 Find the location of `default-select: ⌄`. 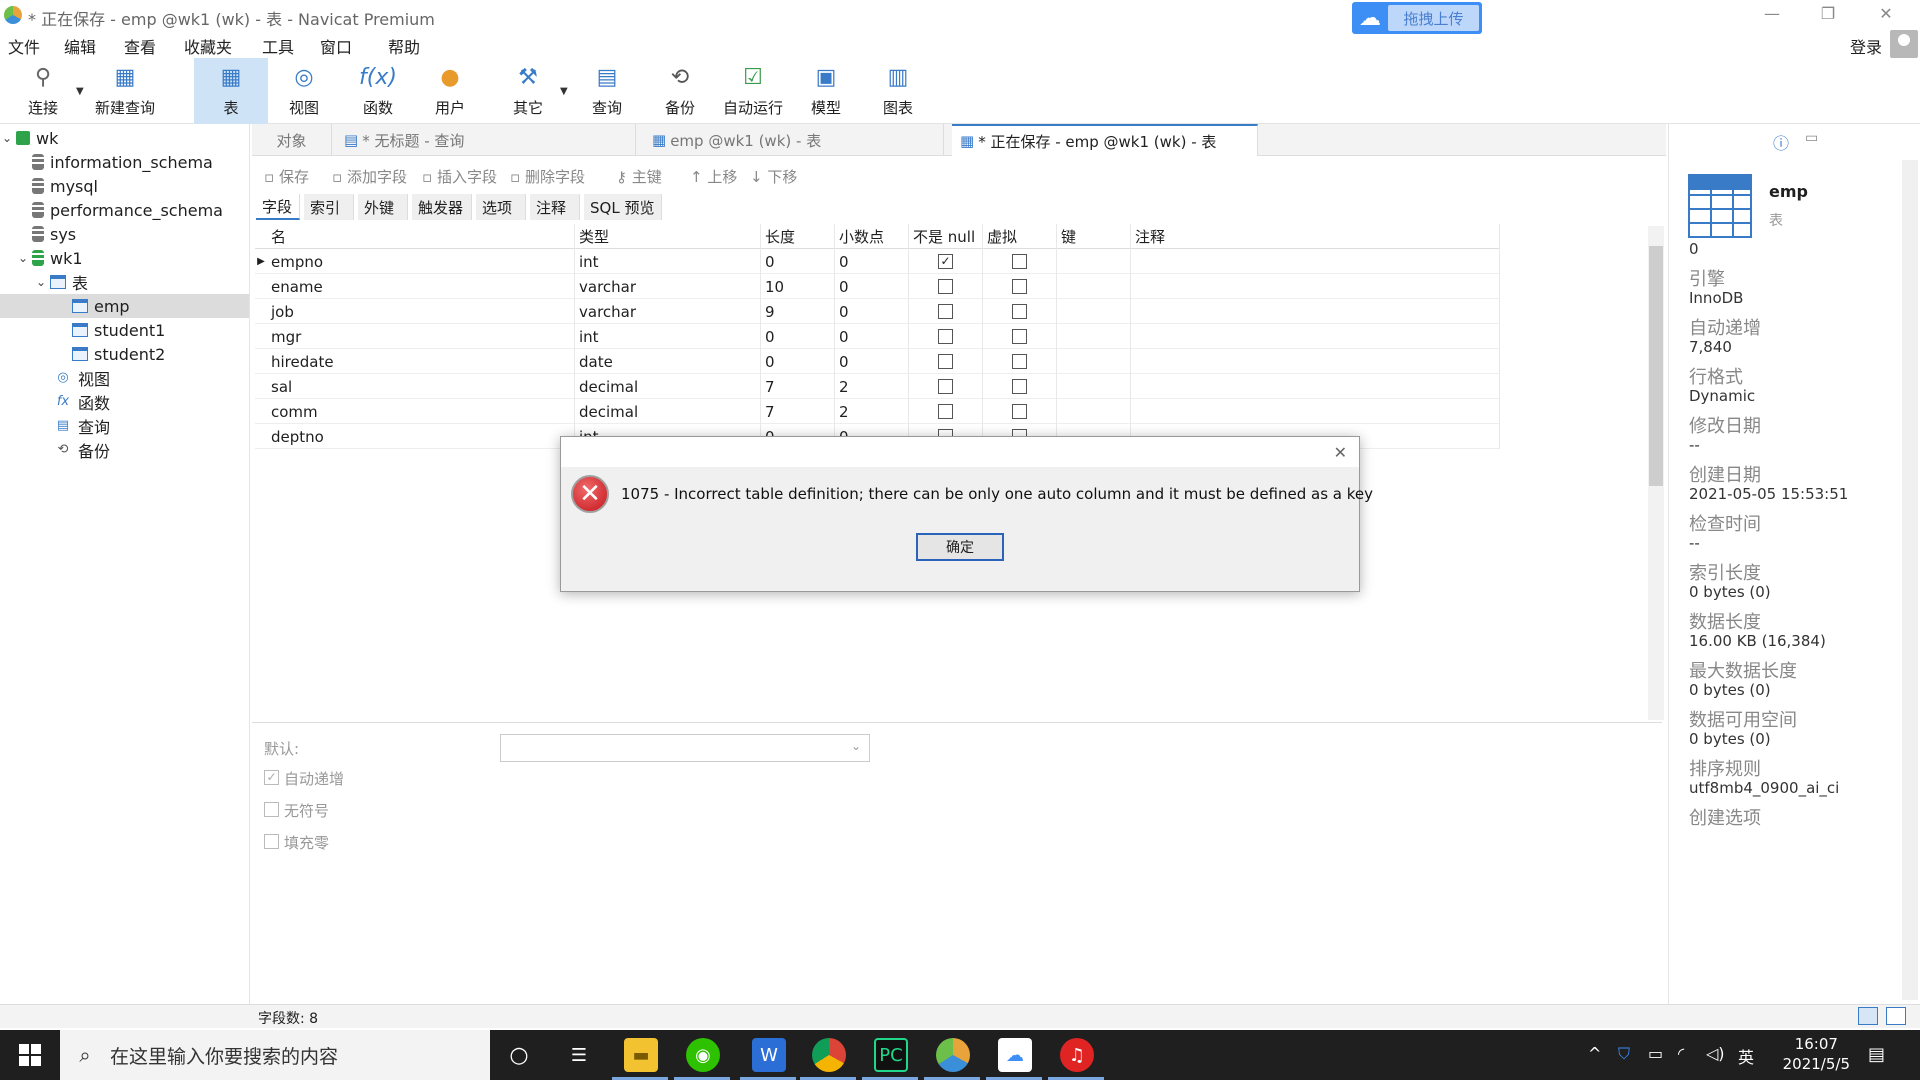

default-select: ⌄ is located at coordinates (685, 748).